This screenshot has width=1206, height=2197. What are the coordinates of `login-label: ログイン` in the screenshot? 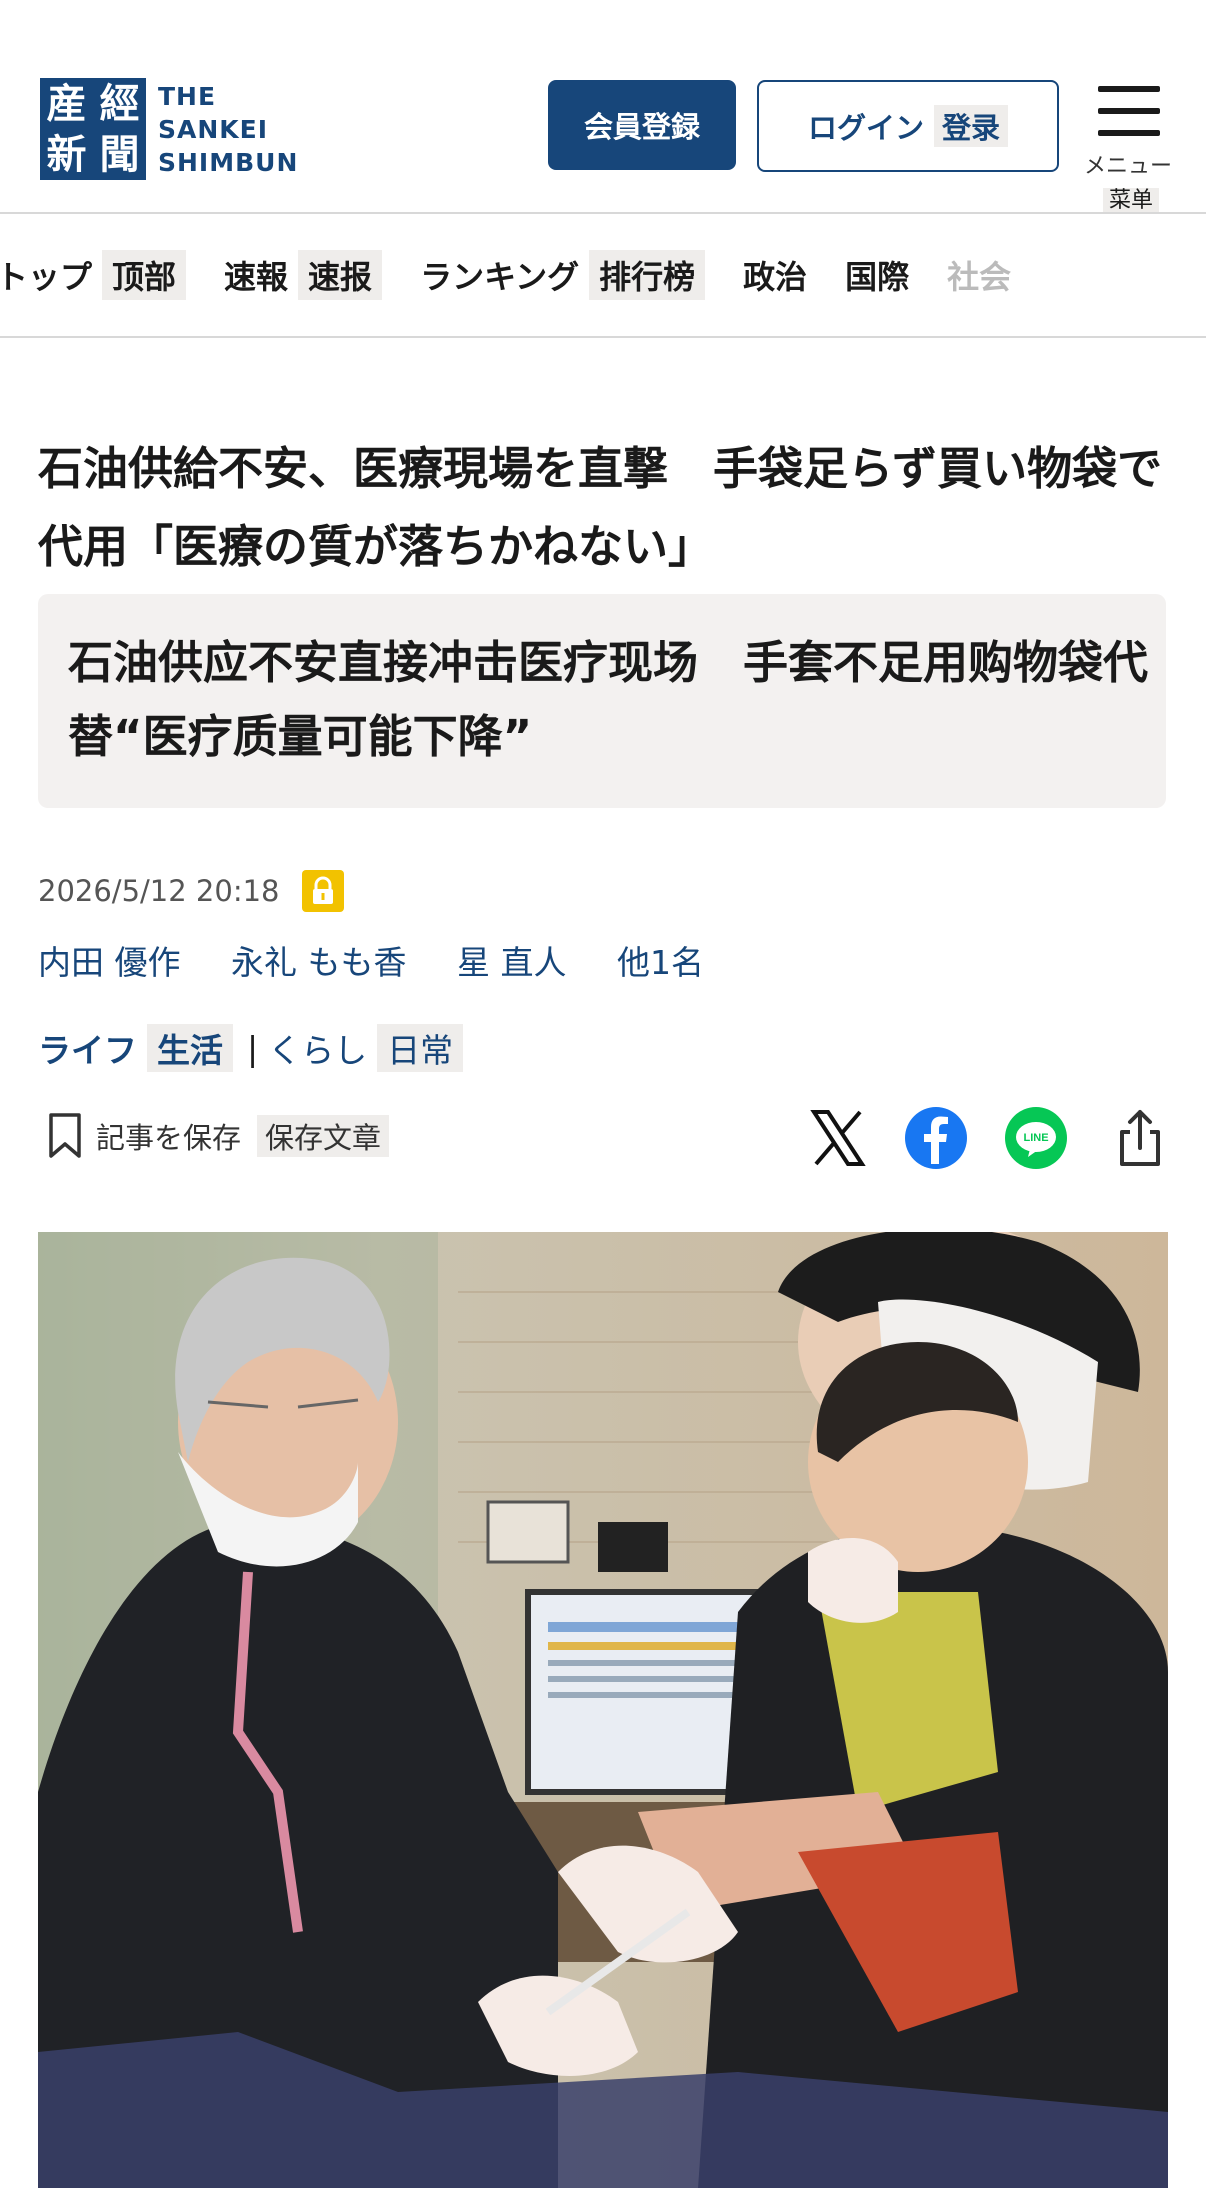 It's located at (865, 128).